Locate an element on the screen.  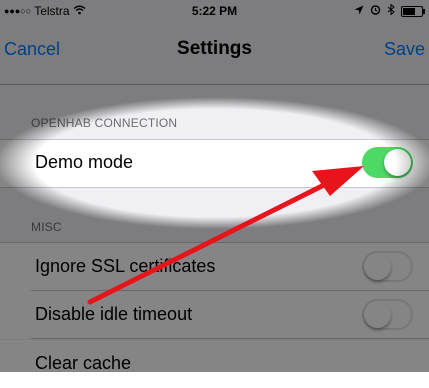
section-header-openhab-connection: OPENHAB CONNECTION is located at coordinates (104, 123).